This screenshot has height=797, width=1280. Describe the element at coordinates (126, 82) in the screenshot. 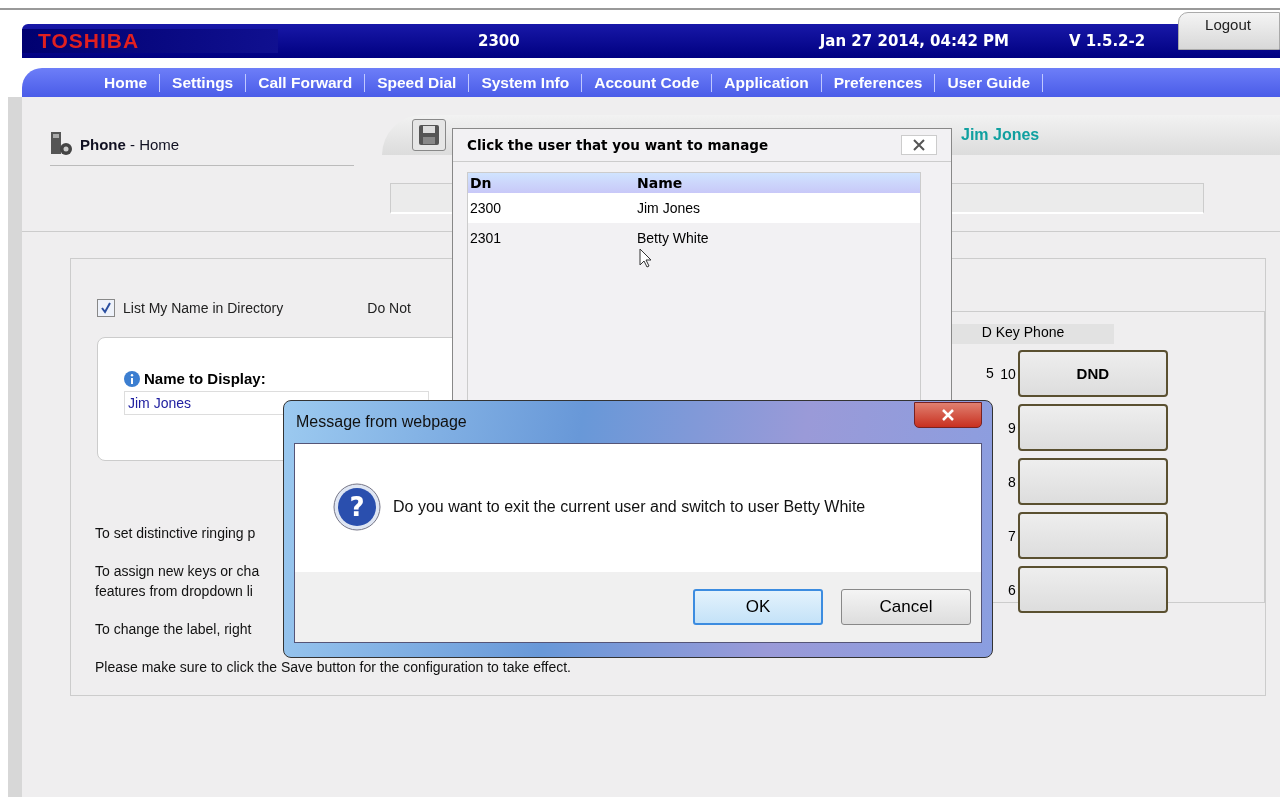

I see `nav-link: Home` at that location.